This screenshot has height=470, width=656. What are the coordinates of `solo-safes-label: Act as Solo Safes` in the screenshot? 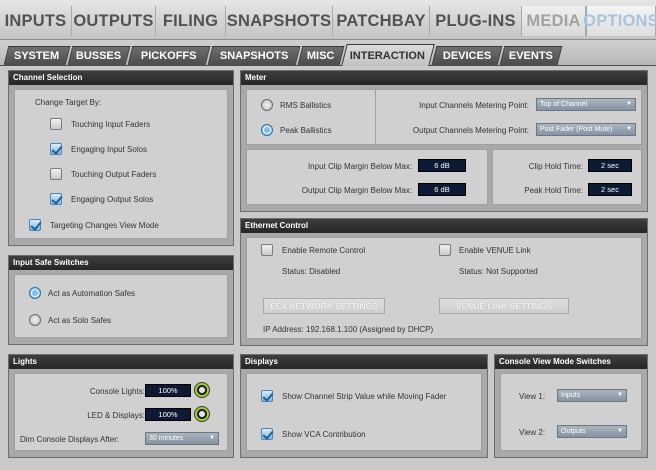 It's located at (80, 320).